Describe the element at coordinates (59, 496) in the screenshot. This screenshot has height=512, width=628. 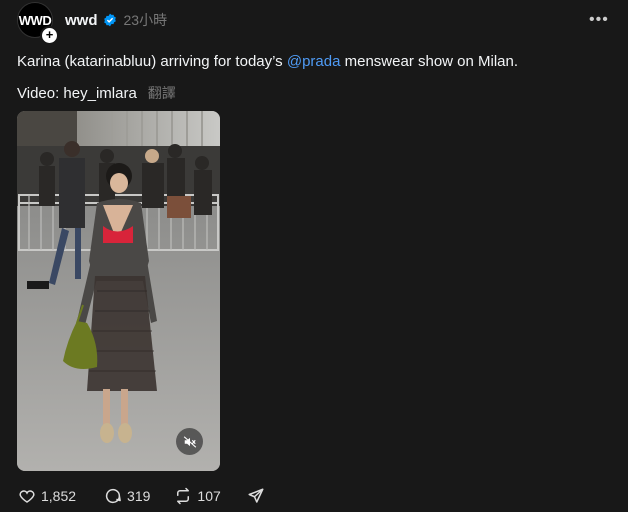
I see `like-count: 1,852` at that location.